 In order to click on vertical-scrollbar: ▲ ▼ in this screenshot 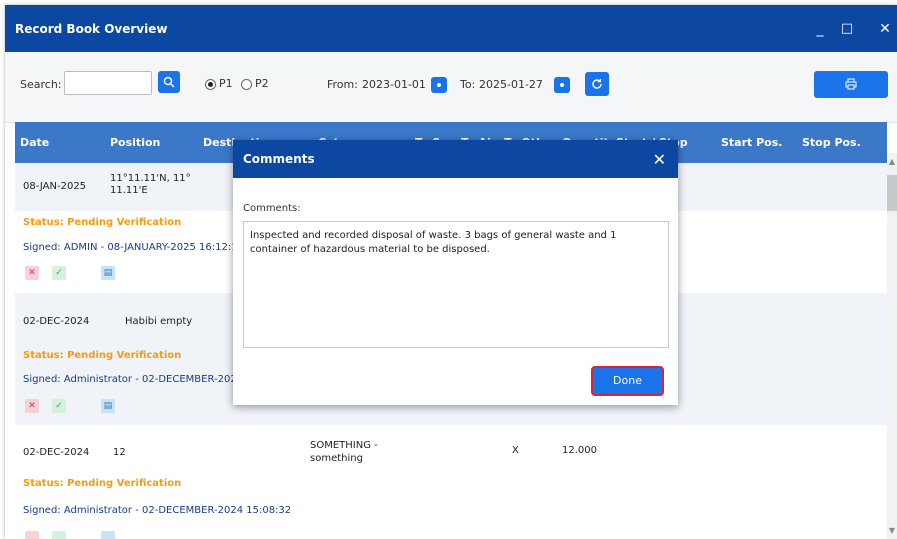, I will do `click(892, 346)`.